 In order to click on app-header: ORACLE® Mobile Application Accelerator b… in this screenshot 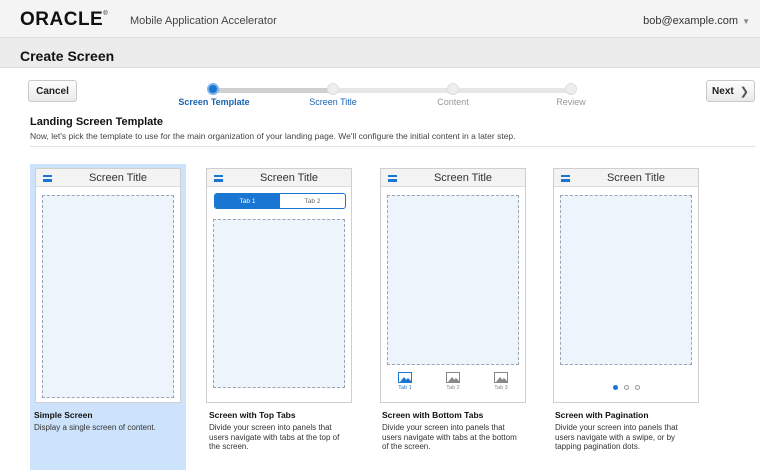, I will do `click(380, 19)`.